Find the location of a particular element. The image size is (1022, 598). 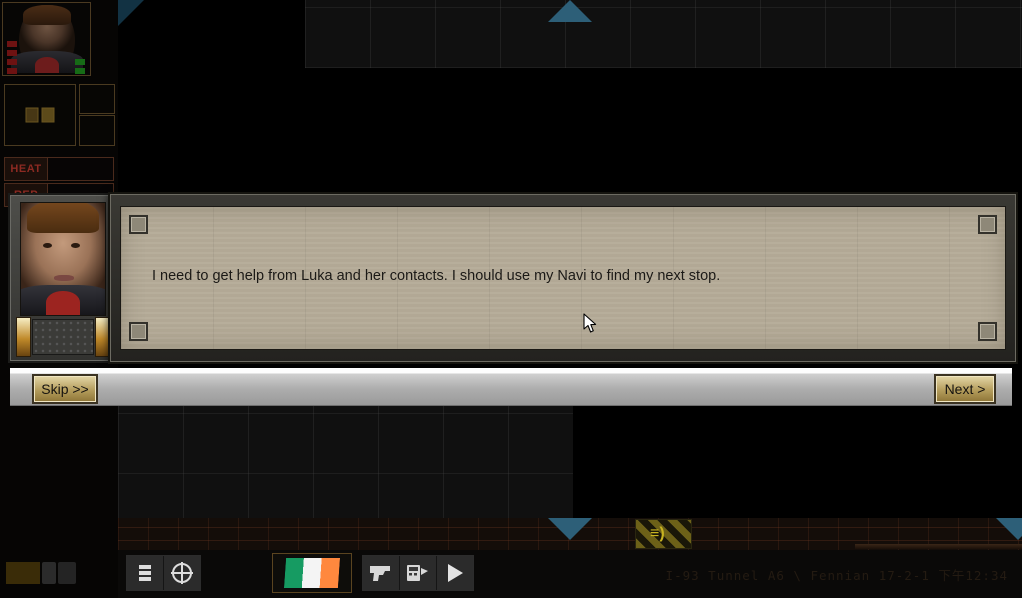

hud-sidebar: HEAT REP is located at coordinates (59, 299).